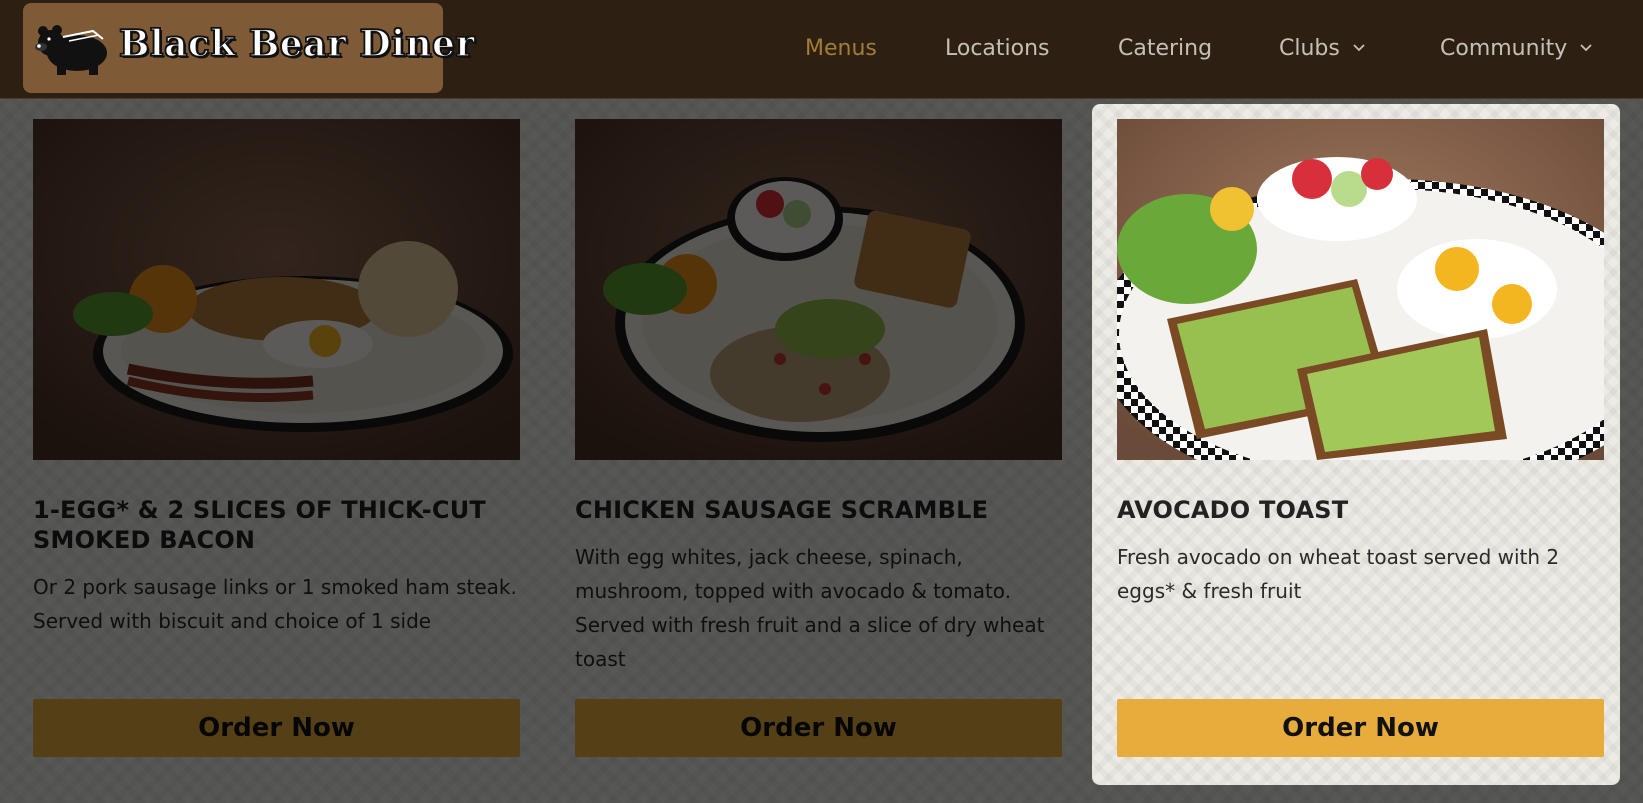 The image size is (1643, 803). What do you see at coordinates (71, 50) in the screenshot?
I see `bear-logo-icon` at bounding box center [71, 50].